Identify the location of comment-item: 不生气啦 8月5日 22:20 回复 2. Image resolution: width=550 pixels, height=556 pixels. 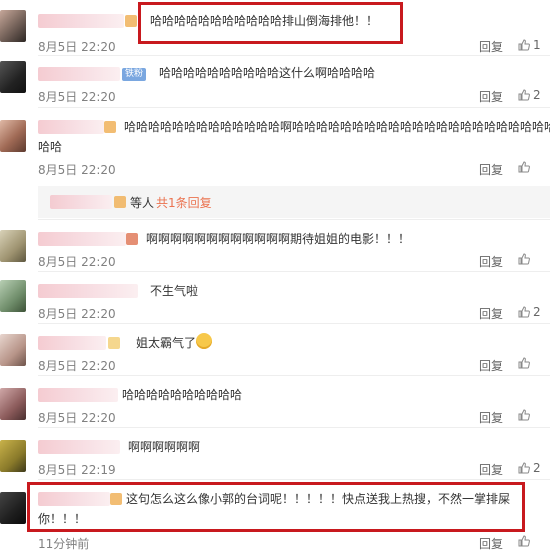
(275, 298).